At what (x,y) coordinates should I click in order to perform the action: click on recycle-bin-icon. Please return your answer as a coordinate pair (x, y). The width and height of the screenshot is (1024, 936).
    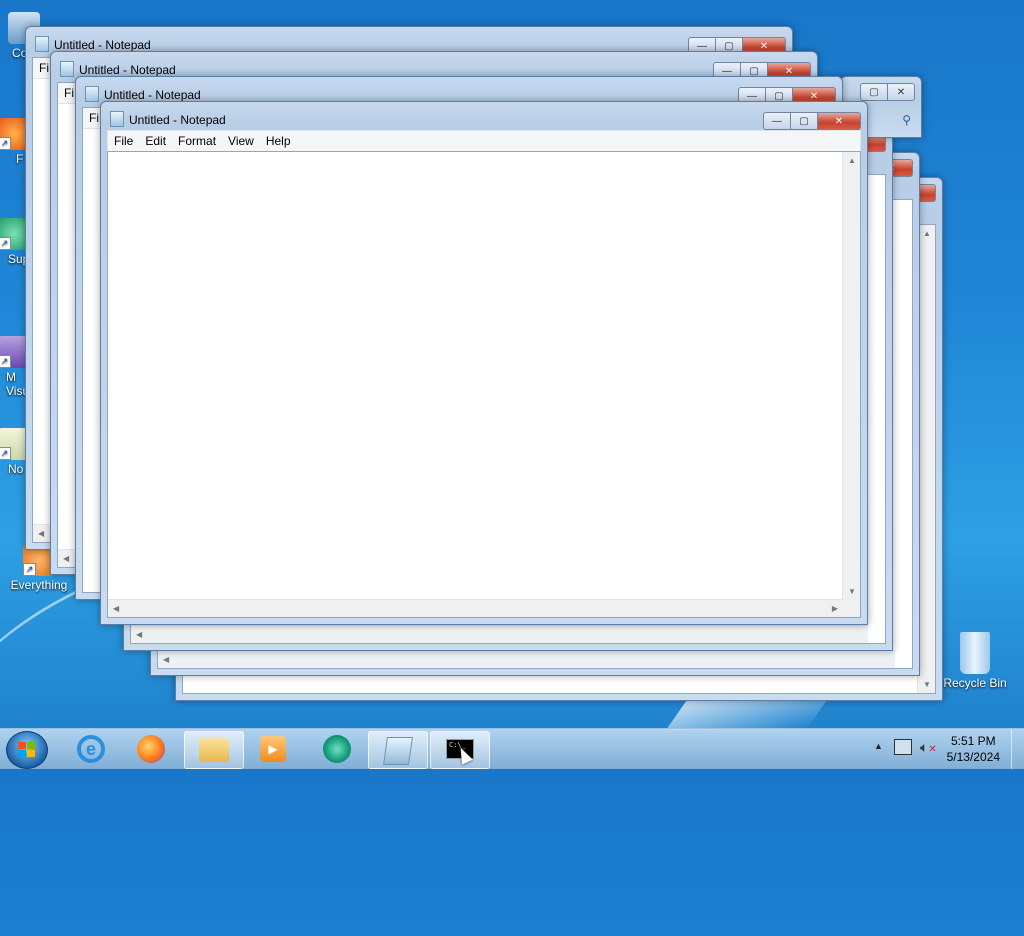
    Looking at the image, I should click on (975, 653).